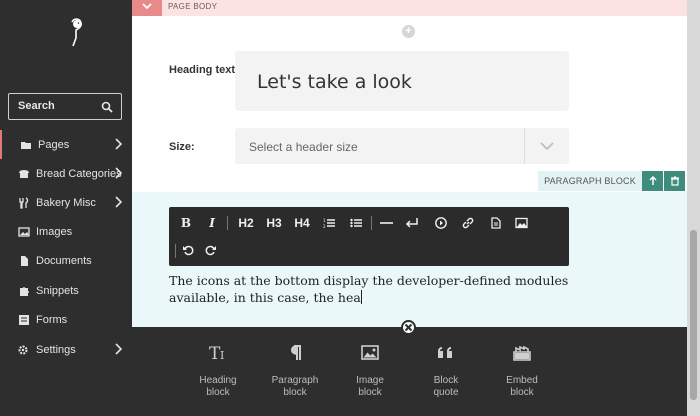 This screenshot has height=416, width=700. Describe the element at coordinates (370, 380) in the screenshot. I see `block-label-line1: Image` at that location.